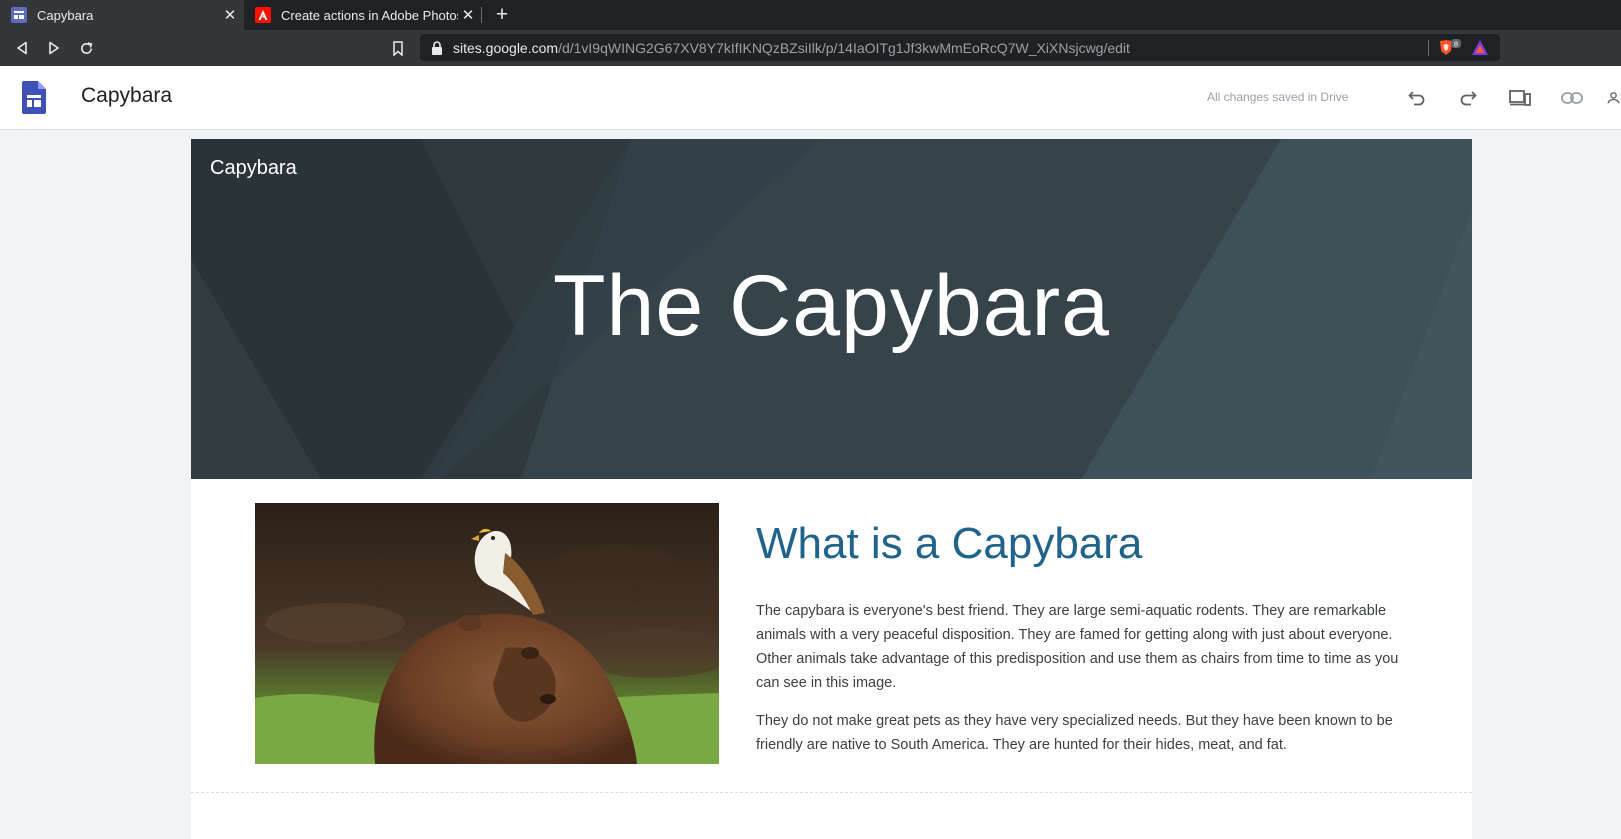 The width and height of the screenshot is (1621, 839). Describe the element at coordinates (1468, 98) in the screenshot. I see `redo-icon` at that location.